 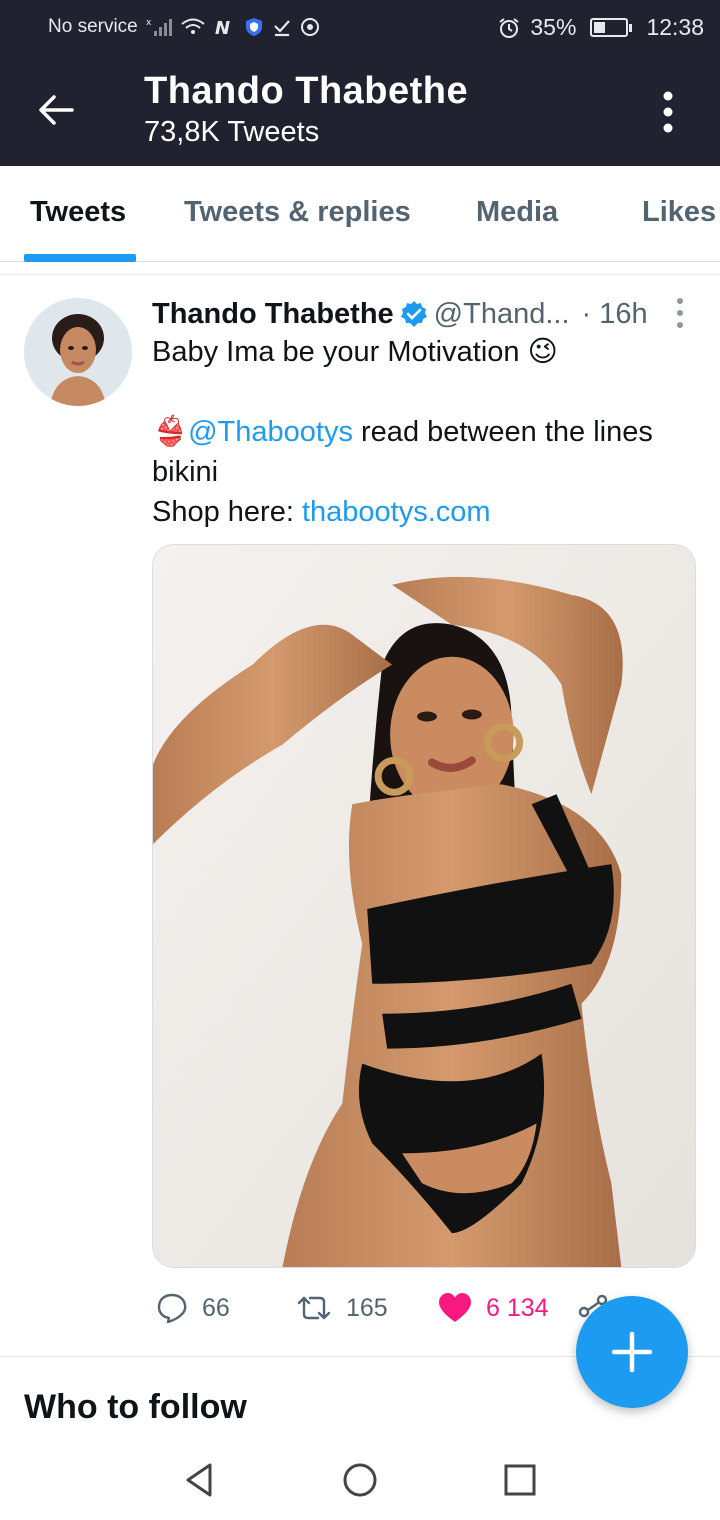 I want to click on tab-likes: Likes, so click(x=679, y=212).